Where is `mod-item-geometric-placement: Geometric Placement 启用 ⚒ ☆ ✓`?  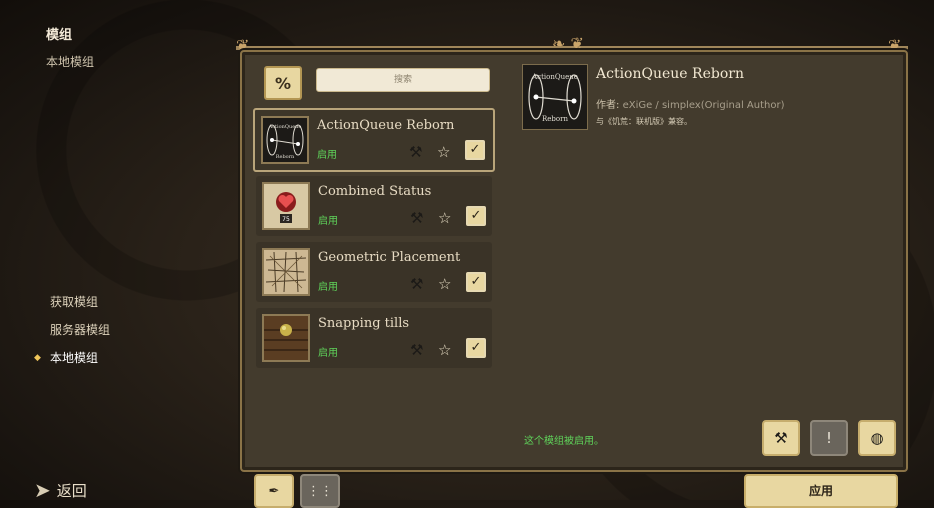
mod-item-geometric-placement: Geometric Placement 启用 ⚒ ☆ ✓ is located at coordinates (374, 272).